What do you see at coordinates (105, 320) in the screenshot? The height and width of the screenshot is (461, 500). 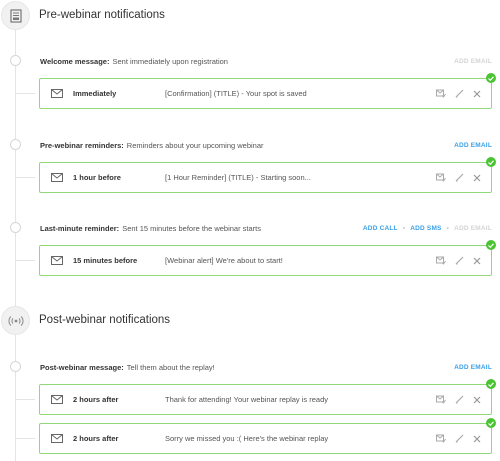 I see `section-title-post: Post-webinar notifications` at bounding box center [105, 320].